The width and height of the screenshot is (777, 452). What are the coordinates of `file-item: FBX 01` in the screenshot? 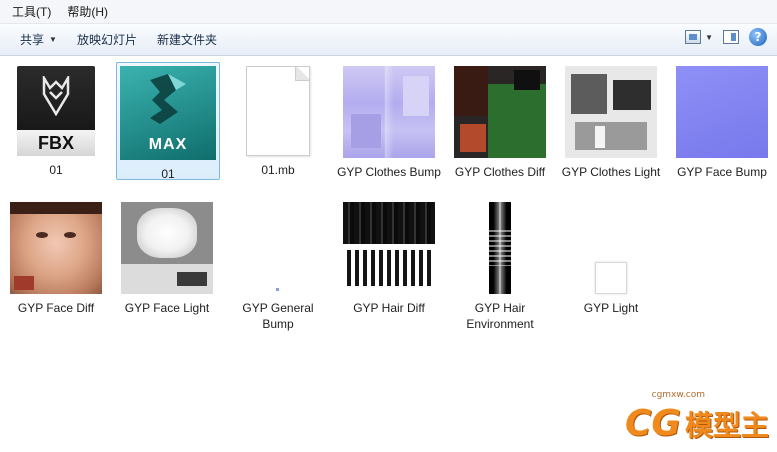 It's located at (56, 122).